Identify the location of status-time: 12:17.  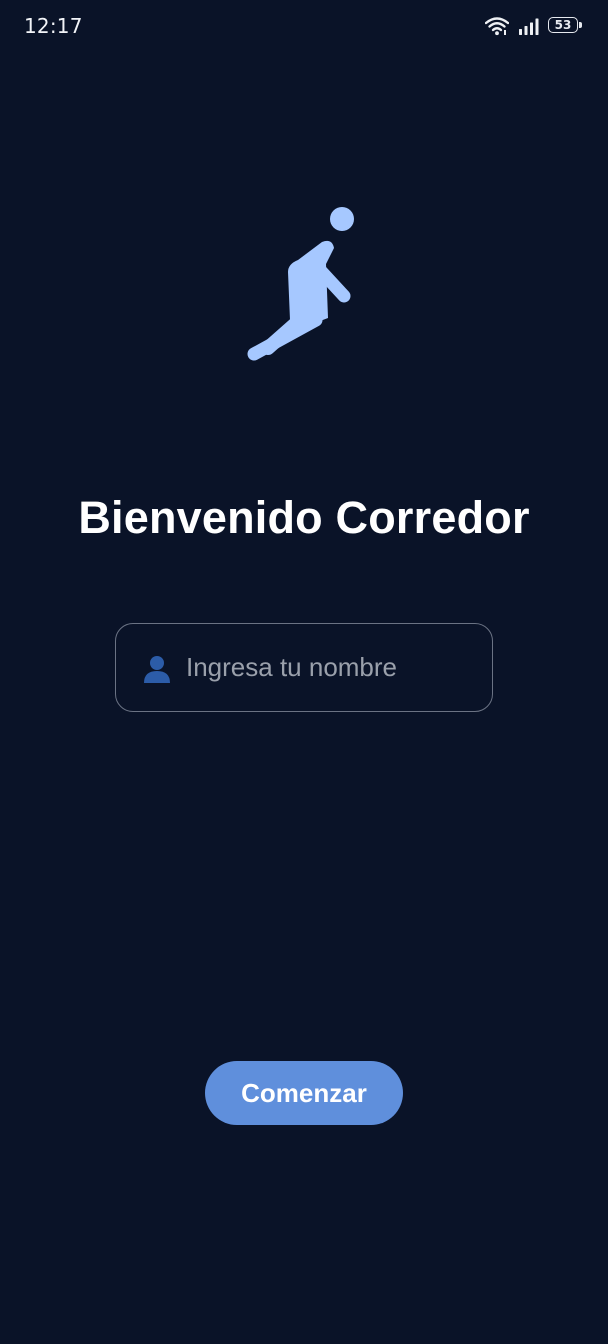
(53, 26).